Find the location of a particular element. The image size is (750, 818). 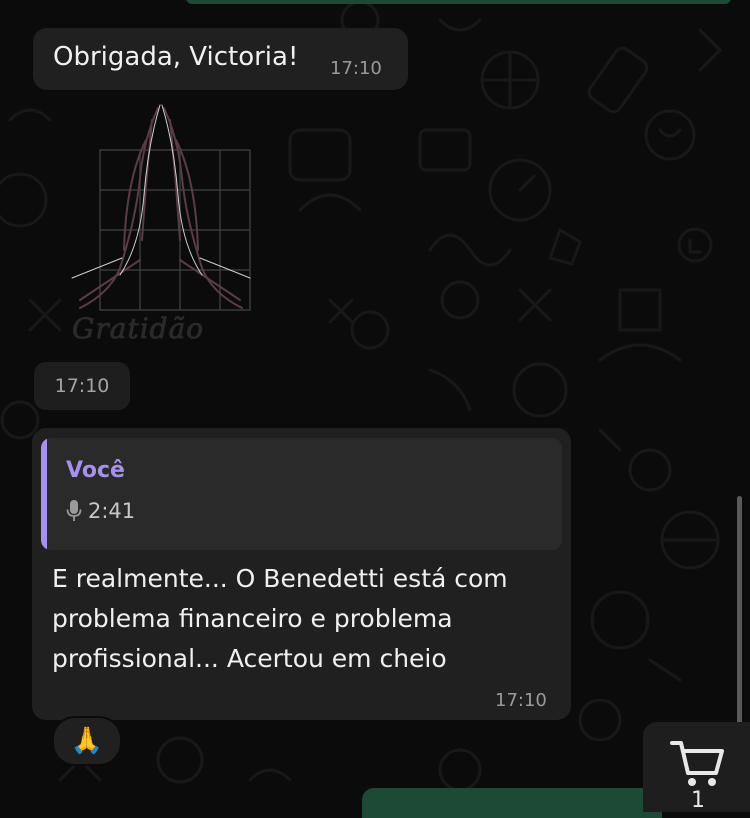

scrollbar is located at coordinates (739, 612).